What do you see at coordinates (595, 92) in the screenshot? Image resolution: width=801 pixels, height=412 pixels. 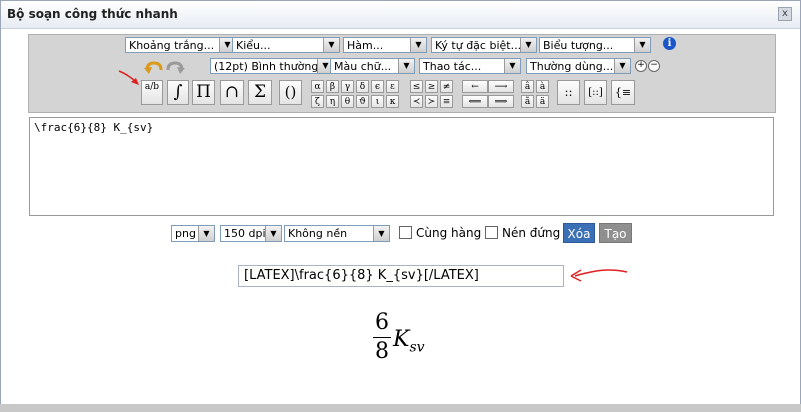 I see `matrix-bracket-button: [::]` at bounding box center [595, 92].